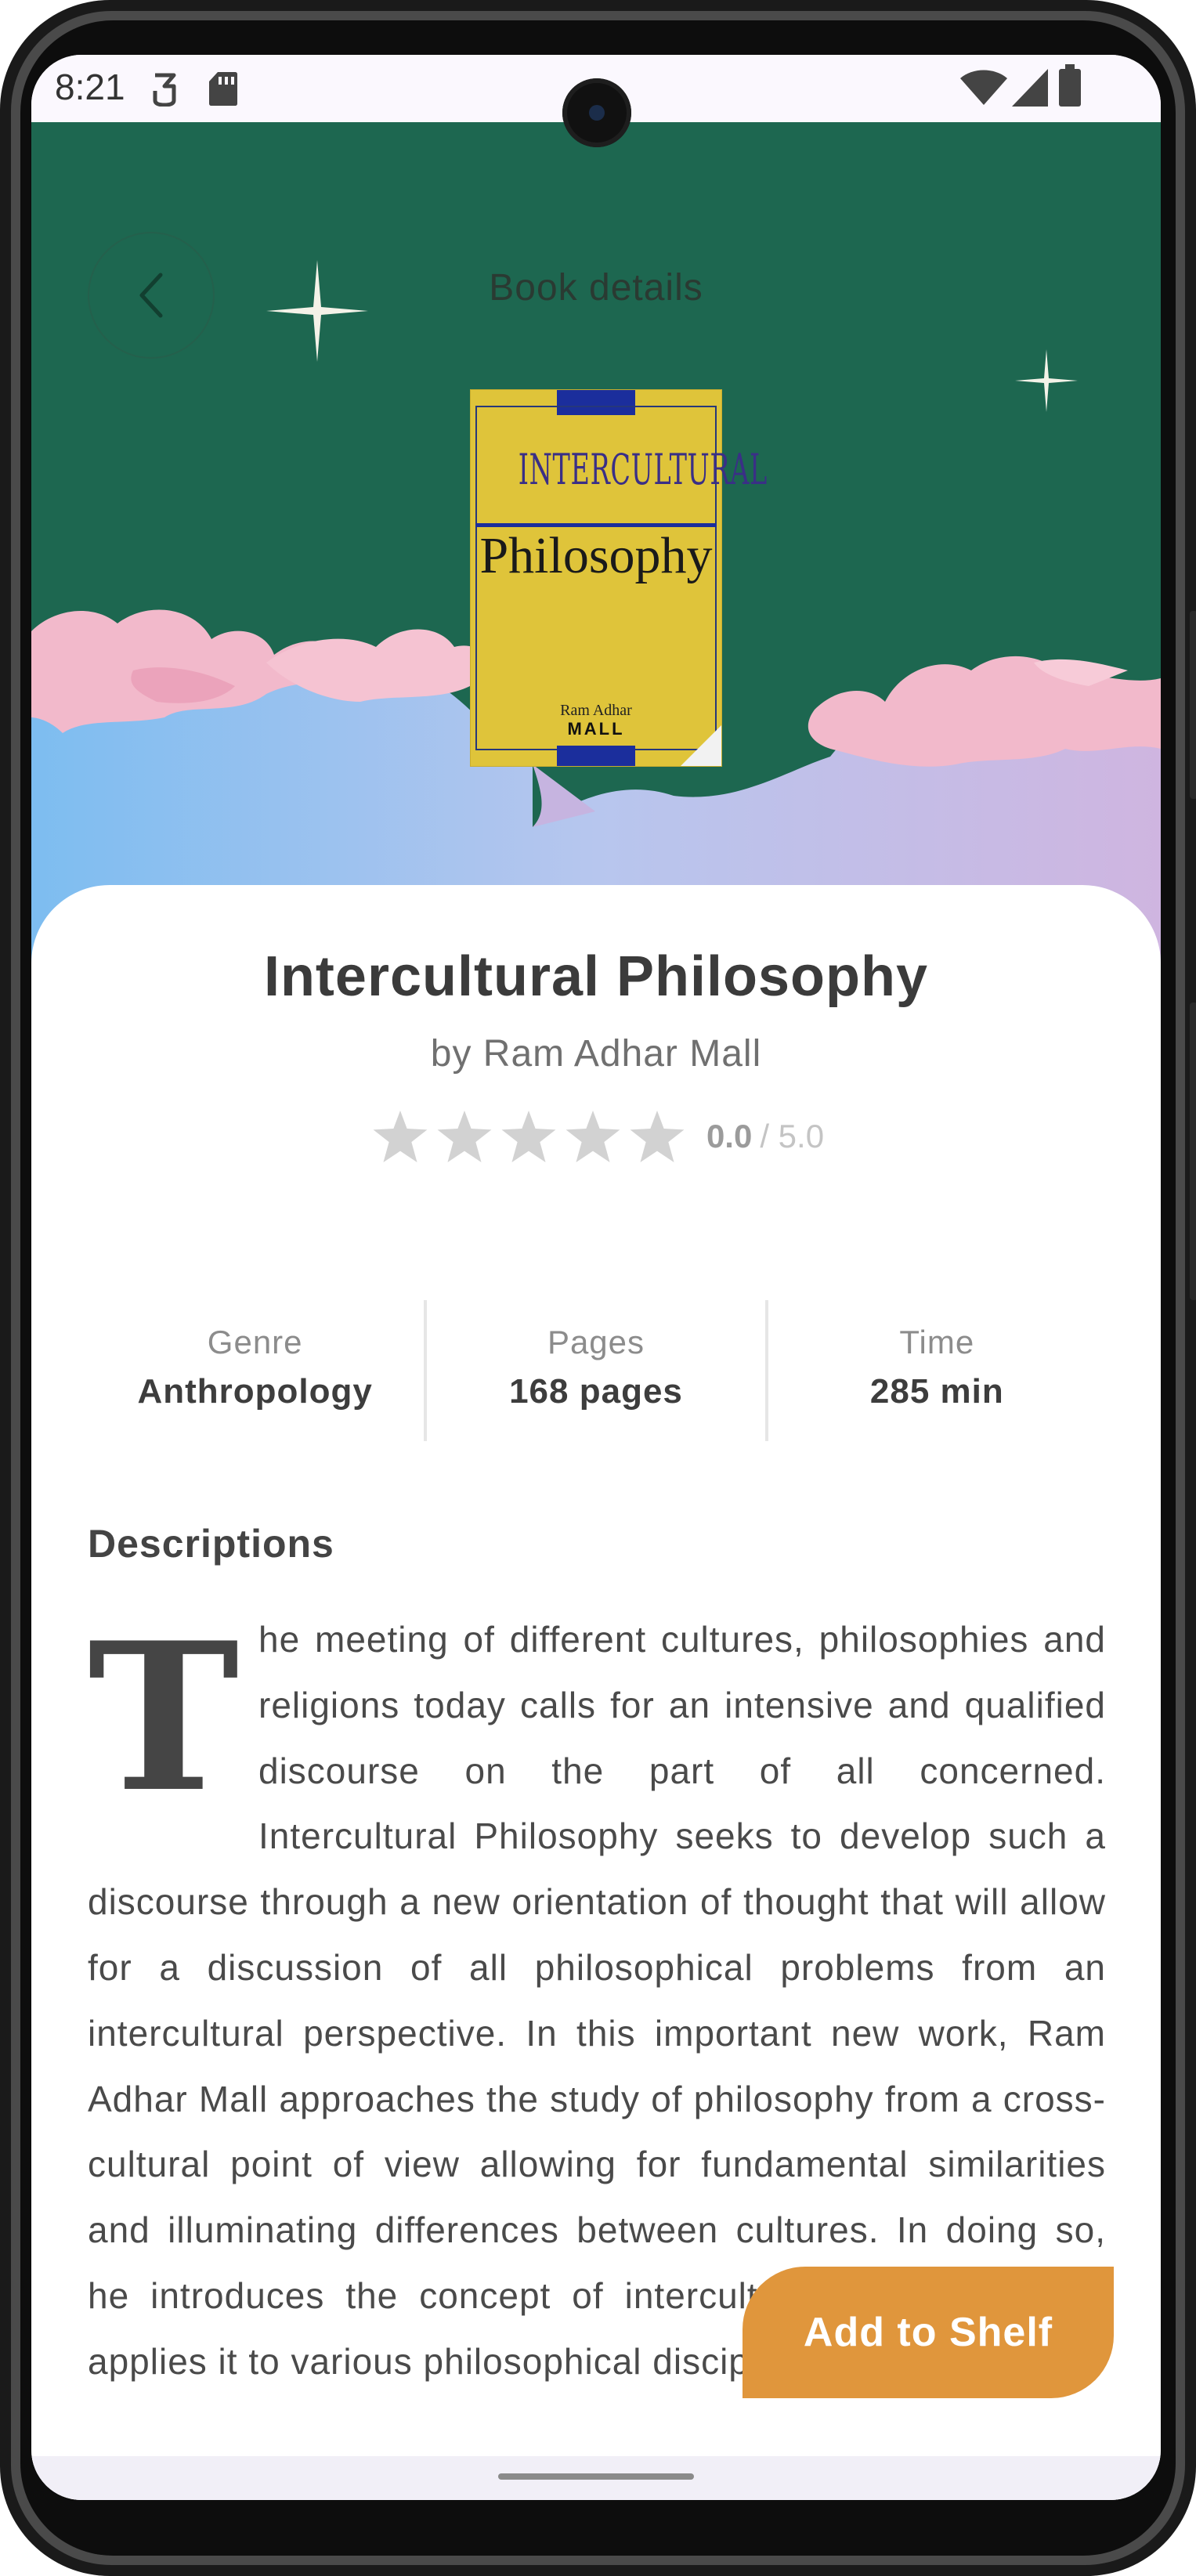 The height and width of the screenshot is (2576, 1196). What do you see at coordinates (223, 89) in the screenshot?
I see `sd-card-icon` at bounding box center [223, 89].